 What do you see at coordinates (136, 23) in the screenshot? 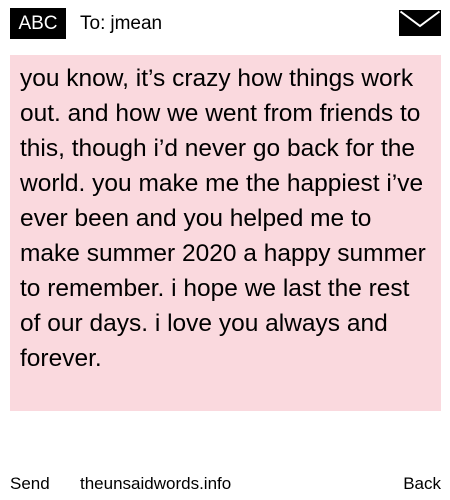
I see `recipient-name: jmean` at bounding box center [136, 23].